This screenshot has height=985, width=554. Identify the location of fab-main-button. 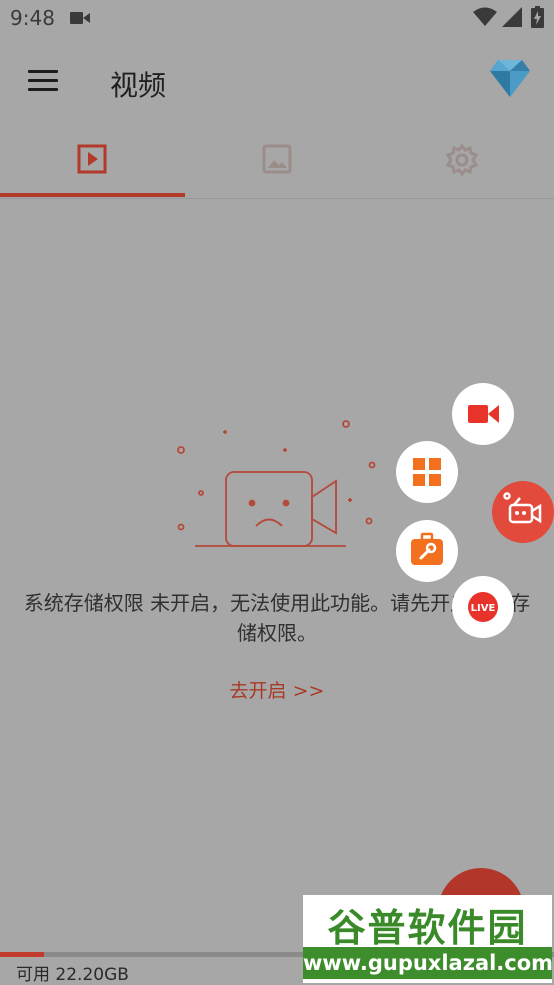
(523, 512).